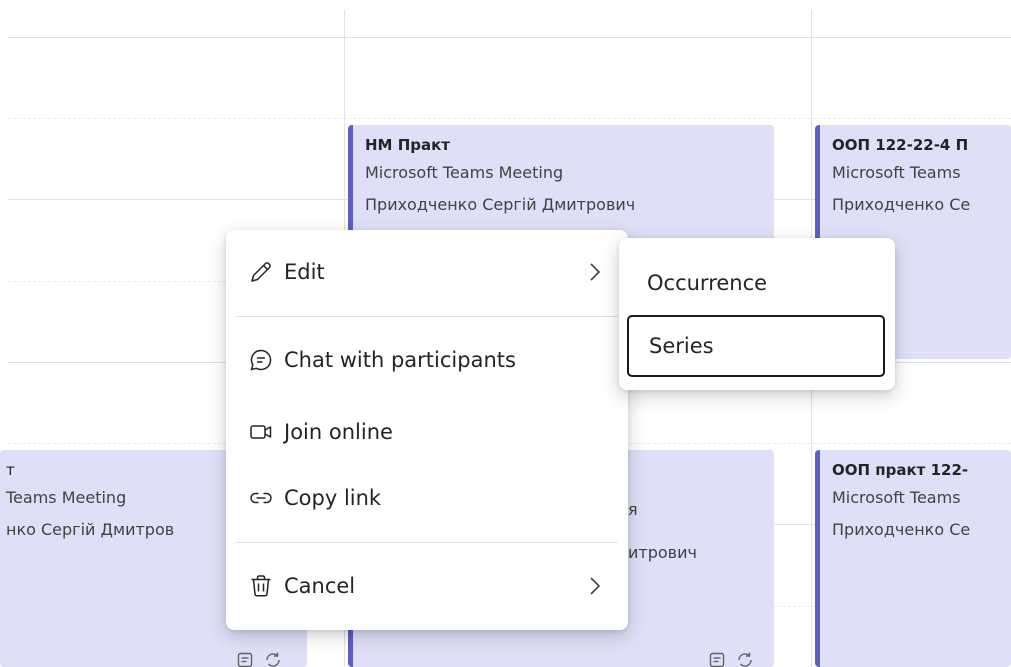 This screenshot has height=667, width=1011. Describe the element at coordinates (756, 283) in the screenshot. I see `submenu-item-occurrence: Occurrence` at that location.